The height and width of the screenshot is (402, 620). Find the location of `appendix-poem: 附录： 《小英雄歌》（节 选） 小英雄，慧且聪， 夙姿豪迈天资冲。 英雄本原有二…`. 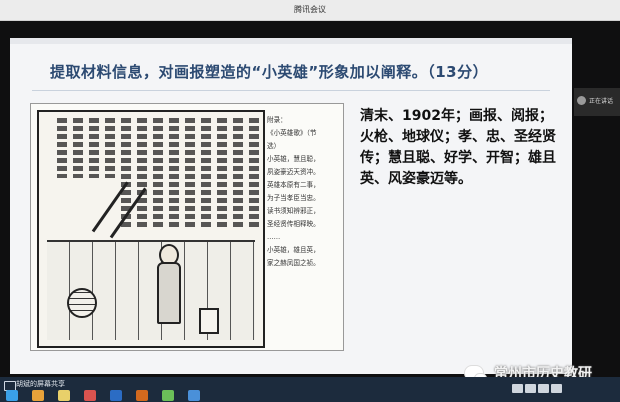

appendix-poem: 附录： 《小英雄歌》（节 选） 小英雄，慧且聪， 夙姿豪迈天资冲。 英雄本原有二… is located at coordinates (302, 229).